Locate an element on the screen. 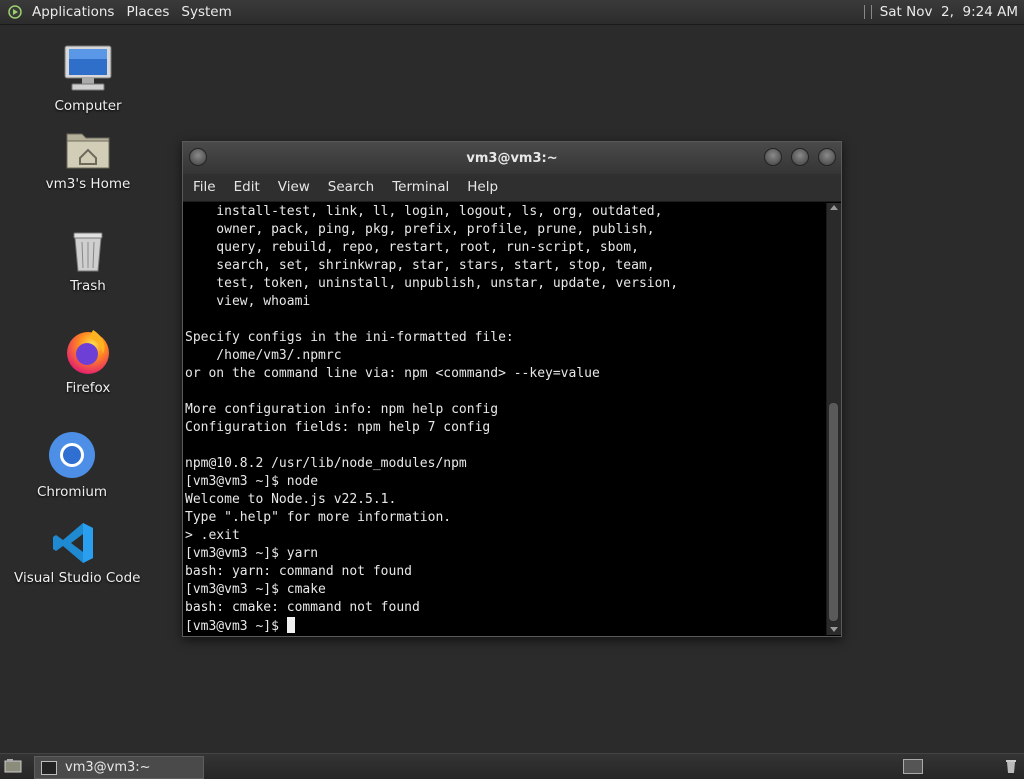 The image size is (1024, 779). firefox-icon is located at coordinates (88, 352).